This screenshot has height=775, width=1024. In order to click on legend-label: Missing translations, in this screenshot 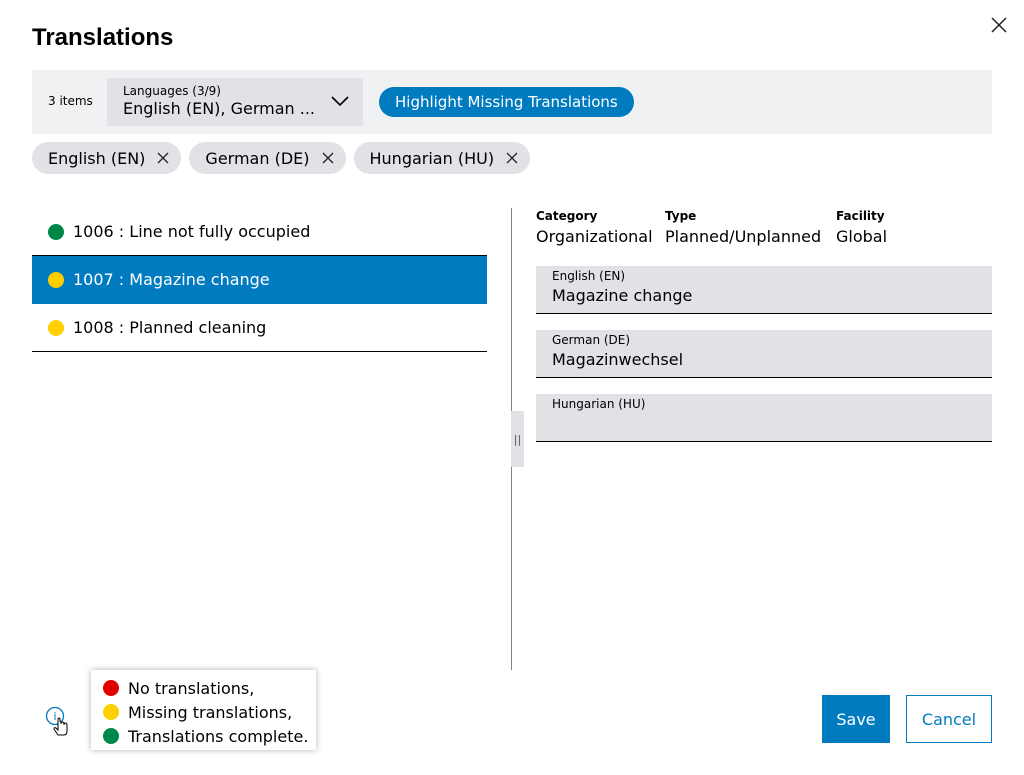, I will do `click(210, 712)`.